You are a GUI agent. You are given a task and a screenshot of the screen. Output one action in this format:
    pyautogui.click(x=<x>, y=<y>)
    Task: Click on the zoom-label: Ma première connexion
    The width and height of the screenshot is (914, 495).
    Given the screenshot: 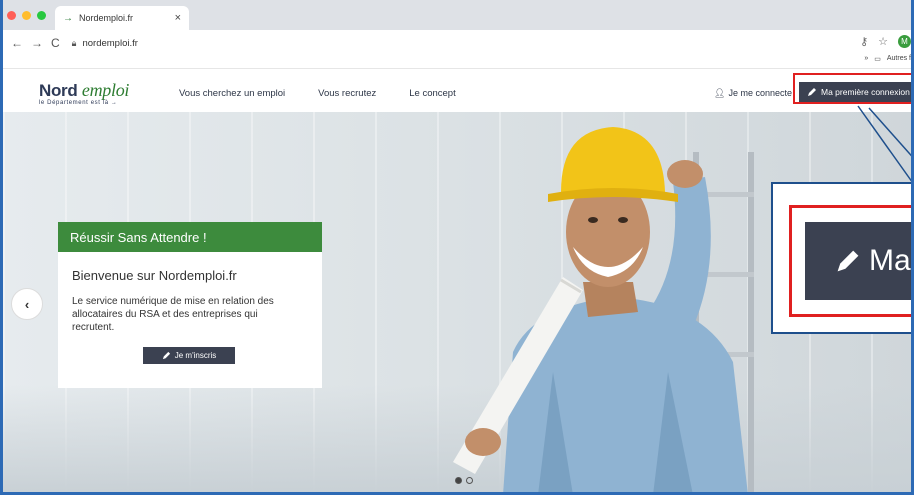 What is the action you would take?
    pyautogui.click(x=890, y=260)
    